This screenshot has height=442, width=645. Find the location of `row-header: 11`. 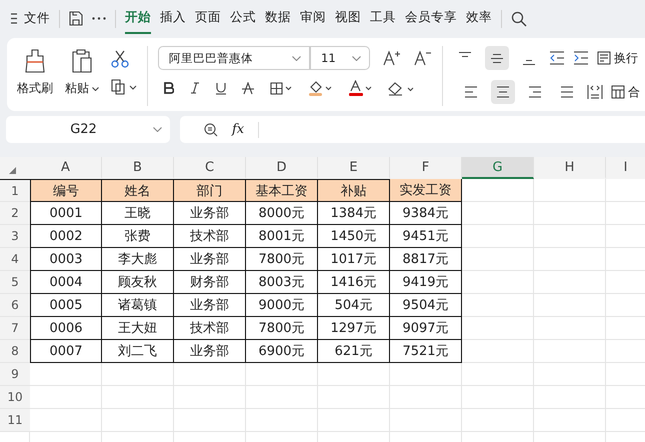

row-header: 11 is located at coordinates (15, 420).